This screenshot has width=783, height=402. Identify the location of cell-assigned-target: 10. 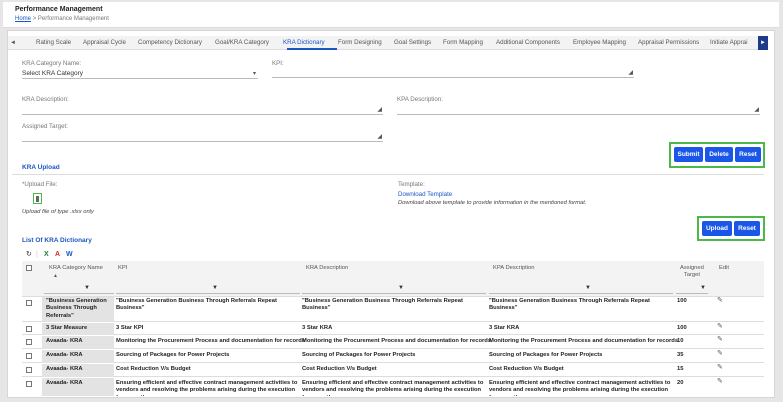
(680, 341).